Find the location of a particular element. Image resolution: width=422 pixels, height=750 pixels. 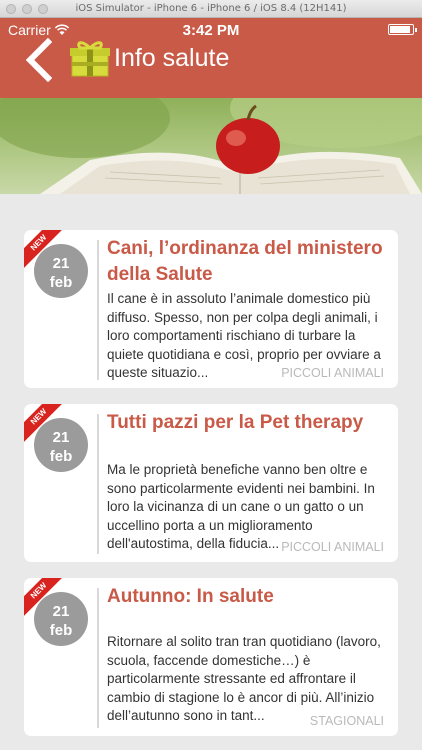

article-category: STAGIONALI is located at coordinates (346, 721).